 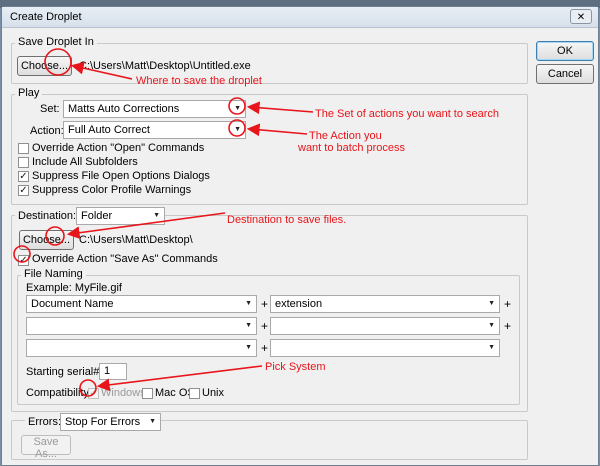 What do you see at coordinates (141, 326) in the screenshot?
I see `naming-left-select-2: ▼` at bounding box center [141, 326].